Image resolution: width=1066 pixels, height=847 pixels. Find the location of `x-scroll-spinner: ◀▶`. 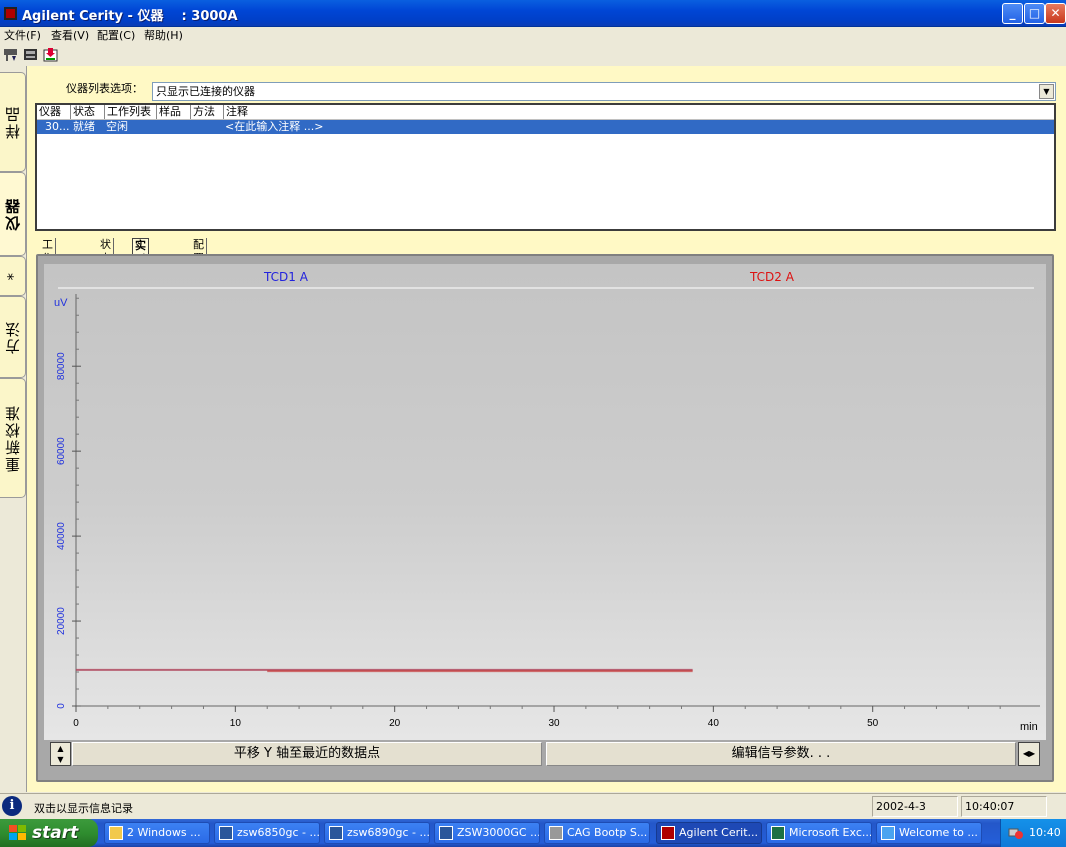

x-scroll-spinner: ◀▶ is located at coordinates (1029, 754).